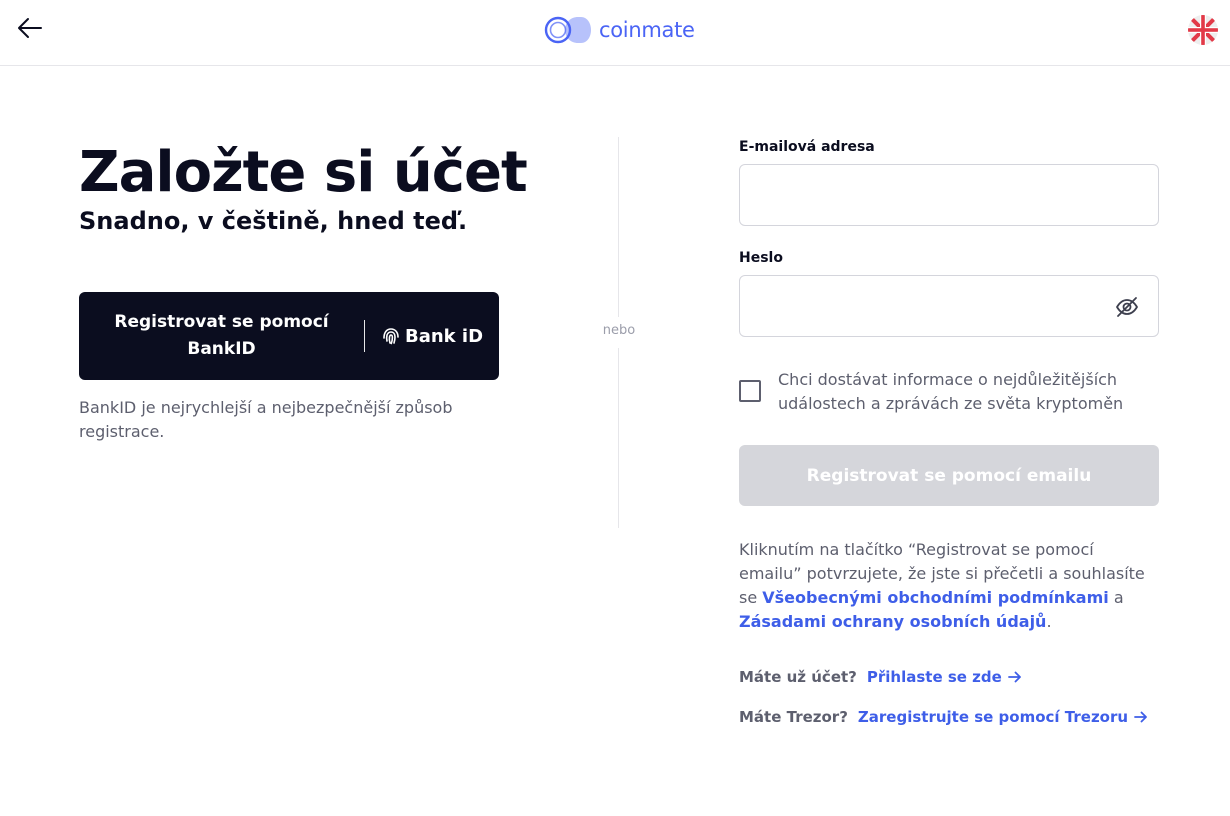  I want to click on fingerprint-icon, so click(391, 336).